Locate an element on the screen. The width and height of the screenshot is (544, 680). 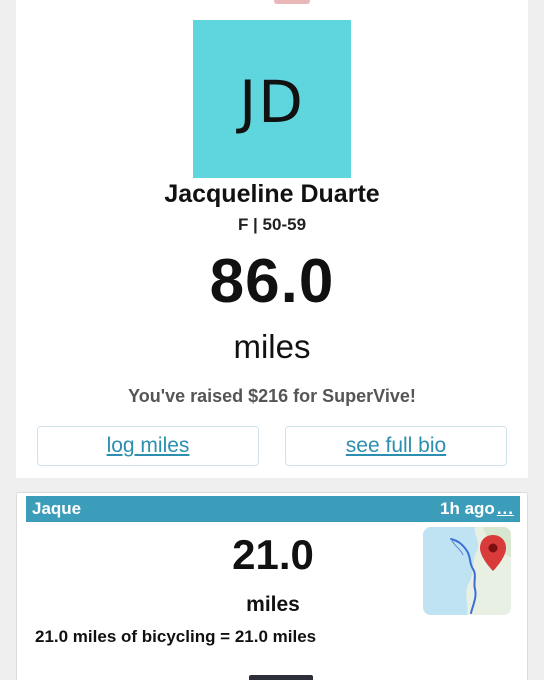
log-miles-label: log miles is located at coordinates (148, 445).